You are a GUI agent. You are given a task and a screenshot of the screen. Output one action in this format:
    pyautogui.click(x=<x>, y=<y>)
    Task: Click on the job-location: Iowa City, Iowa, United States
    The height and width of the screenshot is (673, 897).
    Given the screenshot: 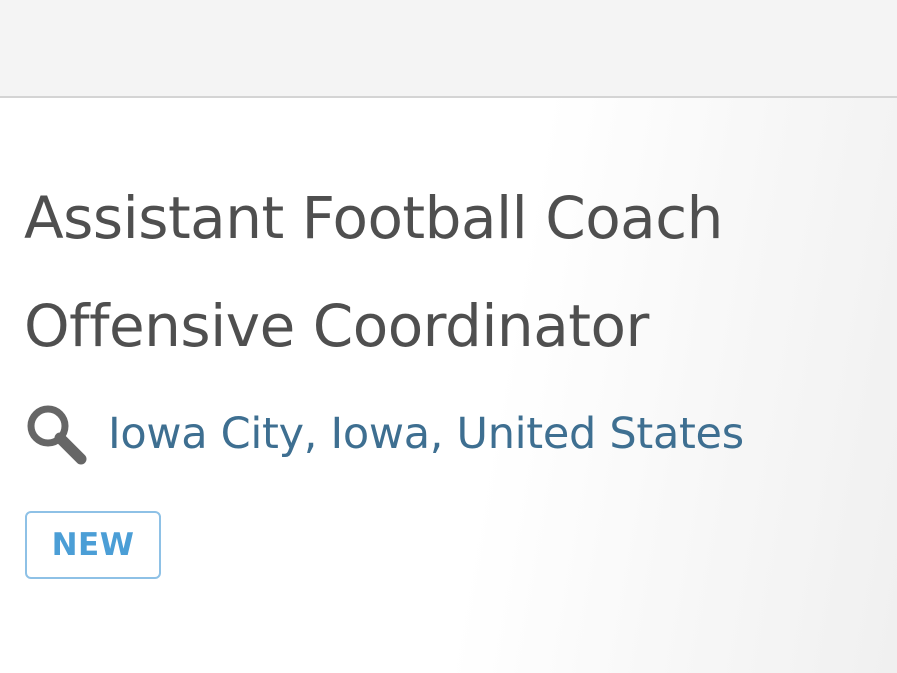 What is the action you would take?
    pyautogui.click(x=384, y=434)
    